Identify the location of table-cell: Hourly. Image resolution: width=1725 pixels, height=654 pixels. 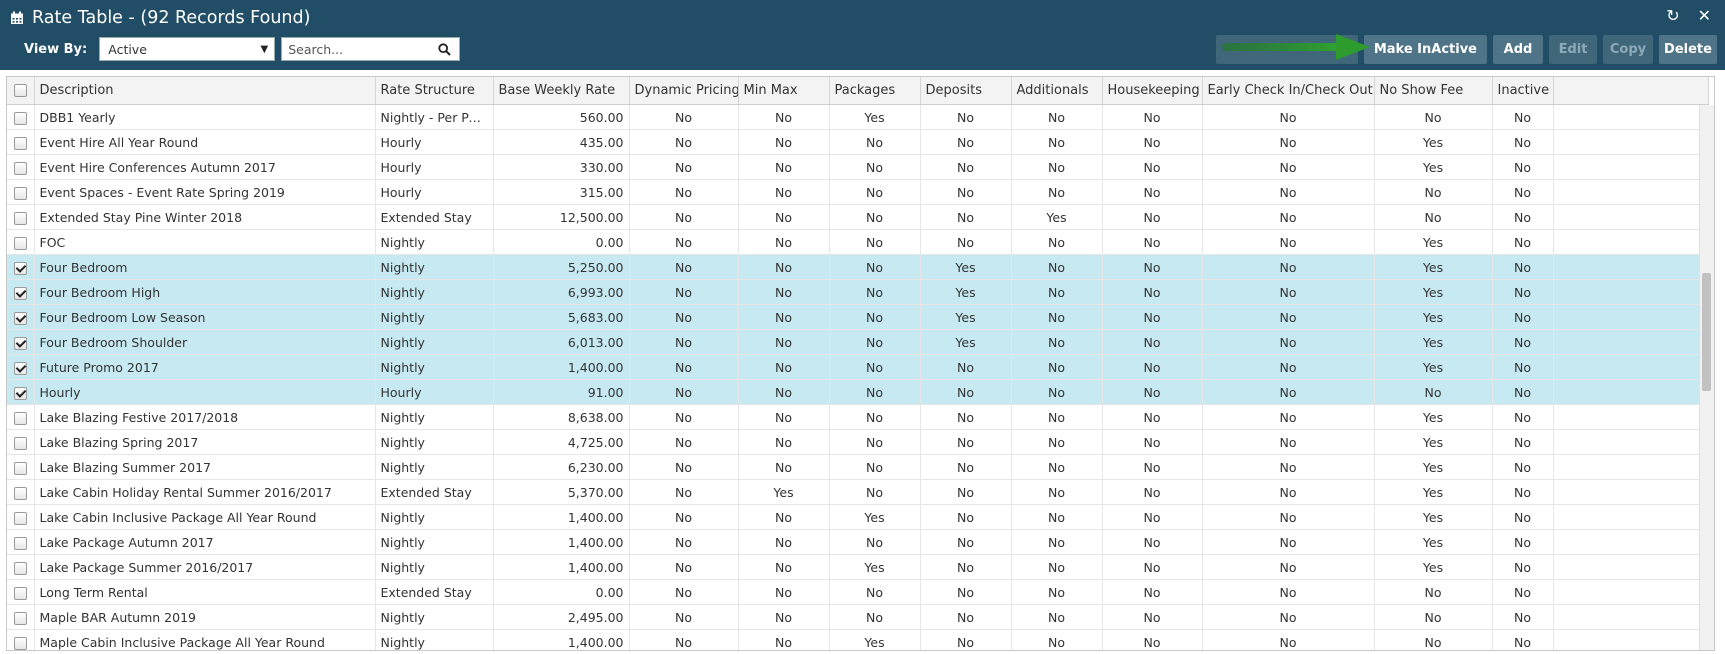
(434, 392).